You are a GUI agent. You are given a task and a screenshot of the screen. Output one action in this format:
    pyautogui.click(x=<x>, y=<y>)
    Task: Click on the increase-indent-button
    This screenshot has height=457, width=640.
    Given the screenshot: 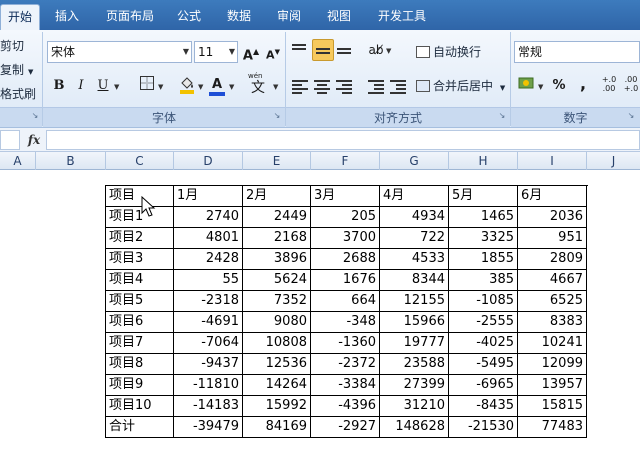 What is the action you would take?
    pyautogui.click(x=399, y=86)
    